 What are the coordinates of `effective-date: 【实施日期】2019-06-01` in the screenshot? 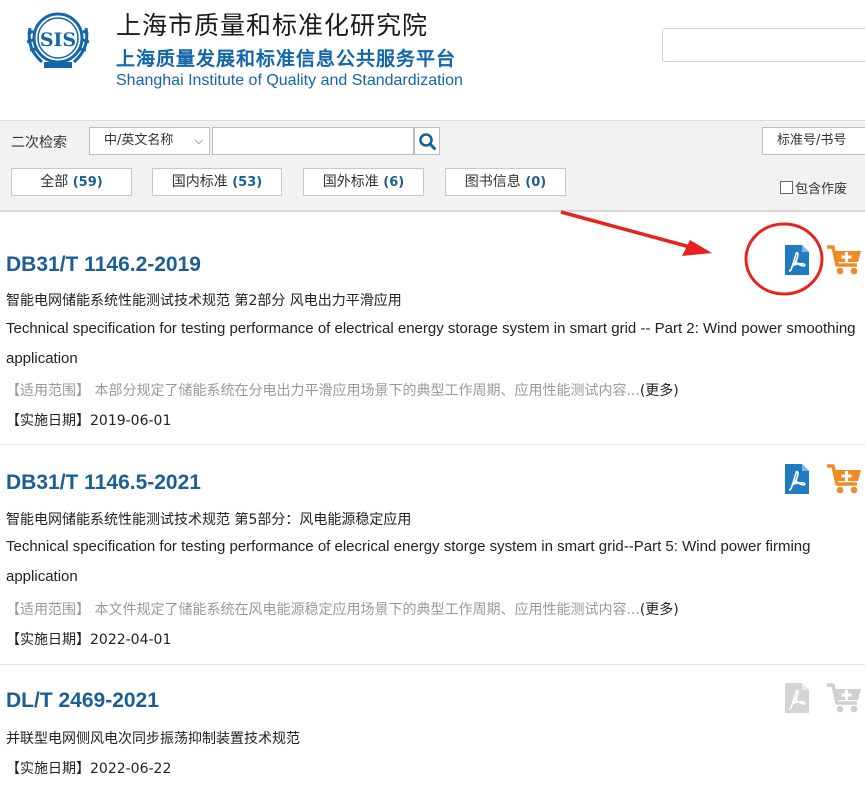 It's located at (88, 420).